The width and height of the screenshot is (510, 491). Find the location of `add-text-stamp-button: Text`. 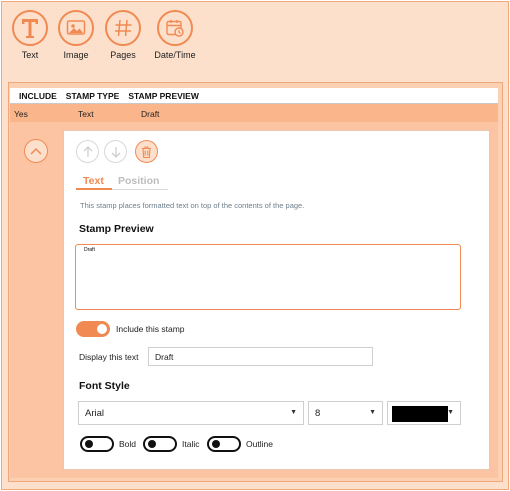

add-text-stamp-button: Text is located at coordinates (30, 35).